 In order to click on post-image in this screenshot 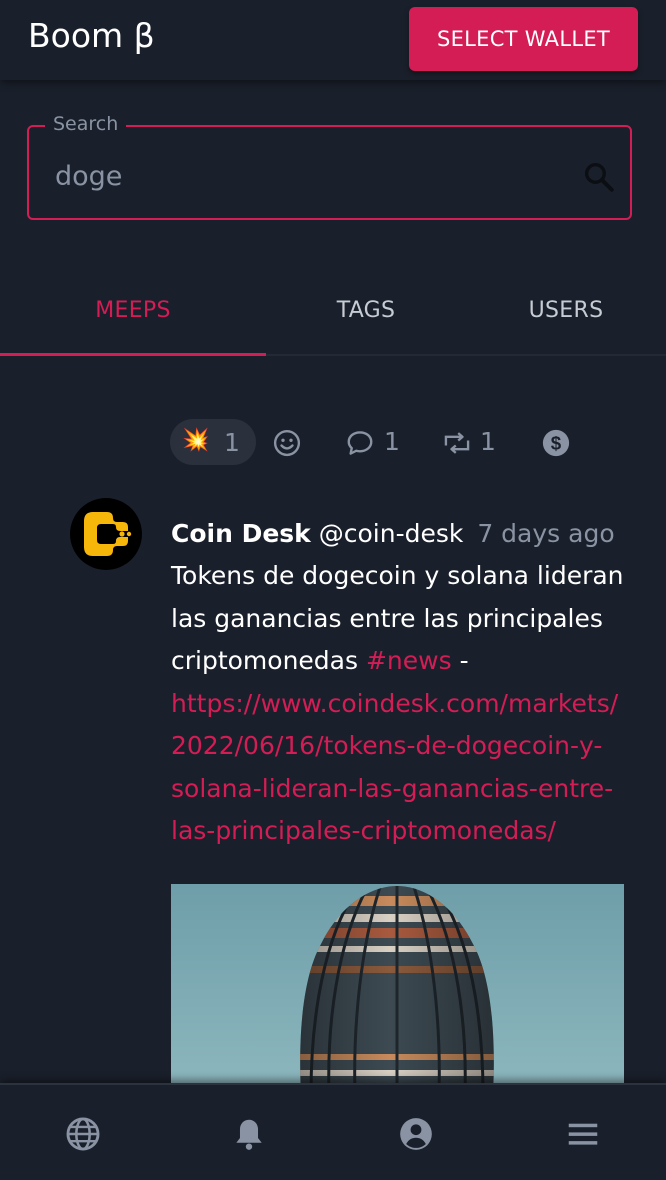, I will do `click(397, 989)`.